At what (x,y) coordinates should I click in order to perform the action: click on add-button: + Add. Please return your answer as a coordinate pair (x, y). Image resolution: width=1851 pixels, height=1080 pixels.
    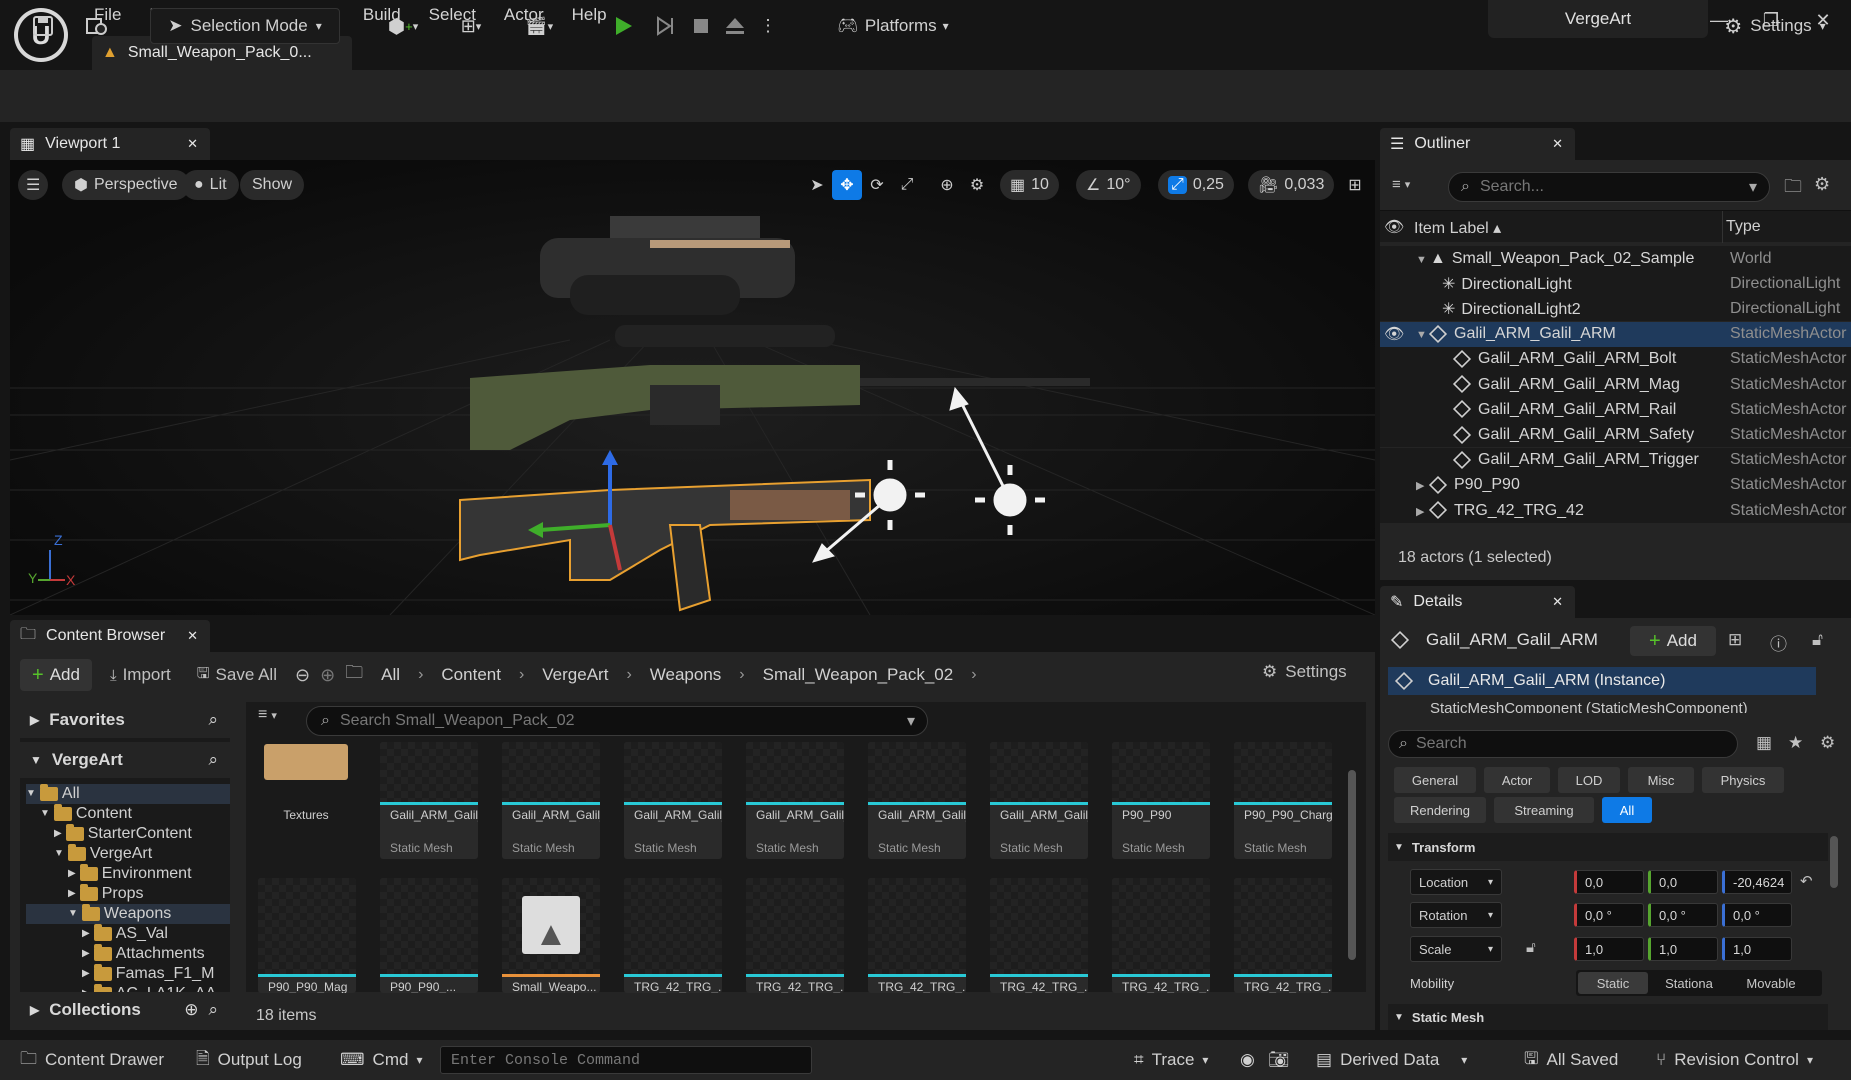
    Looking at the image, I should click on (56, 675).